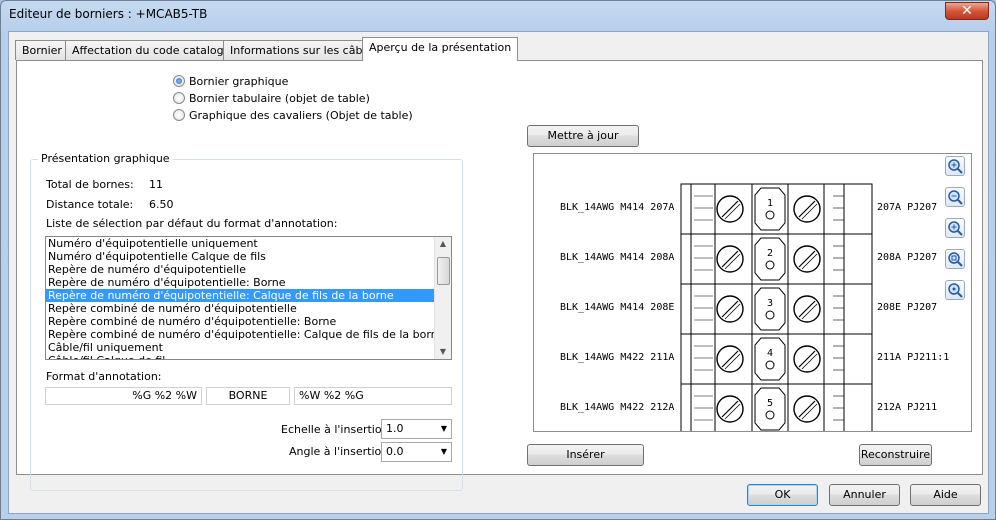 Image resolution: width=996 pixels, height=520 pixels. Describe the element at coordinates (443, 271) in the screenshot. I see `scroll-thumb` at that location.